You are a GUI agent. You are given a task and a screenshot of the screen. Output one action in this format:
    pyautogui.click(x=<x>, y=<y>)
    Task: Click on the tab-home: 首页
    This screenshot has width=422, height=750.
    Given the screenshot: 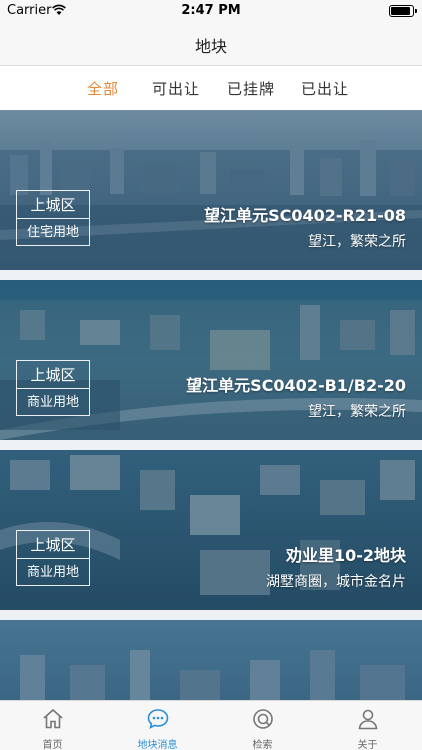 What is the action you would take?
    pyautogui.click(x=52, y=725)
    